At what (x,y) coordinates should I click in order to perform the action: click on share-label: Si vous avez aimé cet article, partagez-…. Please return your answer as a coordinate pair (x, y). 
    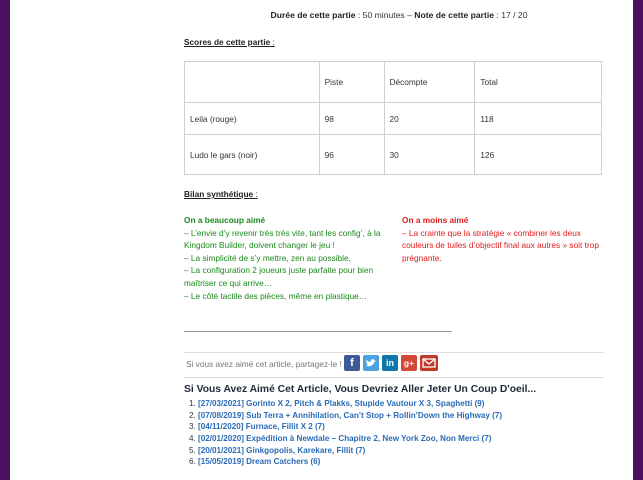
    Looking at the image, I should click on (264, 364).